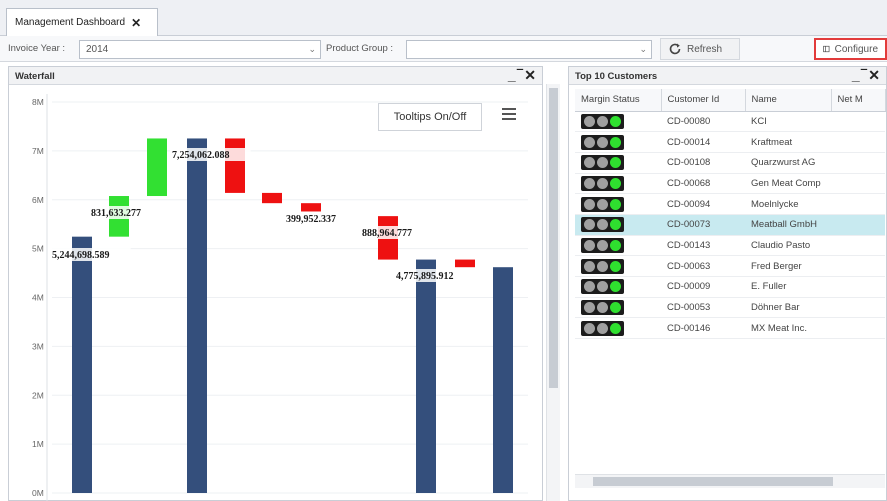  Describe the element at coordinates (81, 255) in the screenshot. I see `data-label: 5,244,698.589` at that location.